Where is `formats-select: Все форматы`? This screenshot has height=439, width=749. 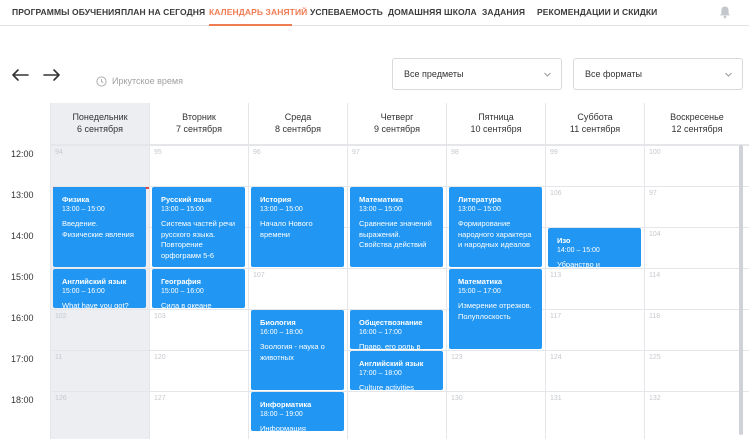 formats-select: Все форматы is located at coordinates (658, 74).